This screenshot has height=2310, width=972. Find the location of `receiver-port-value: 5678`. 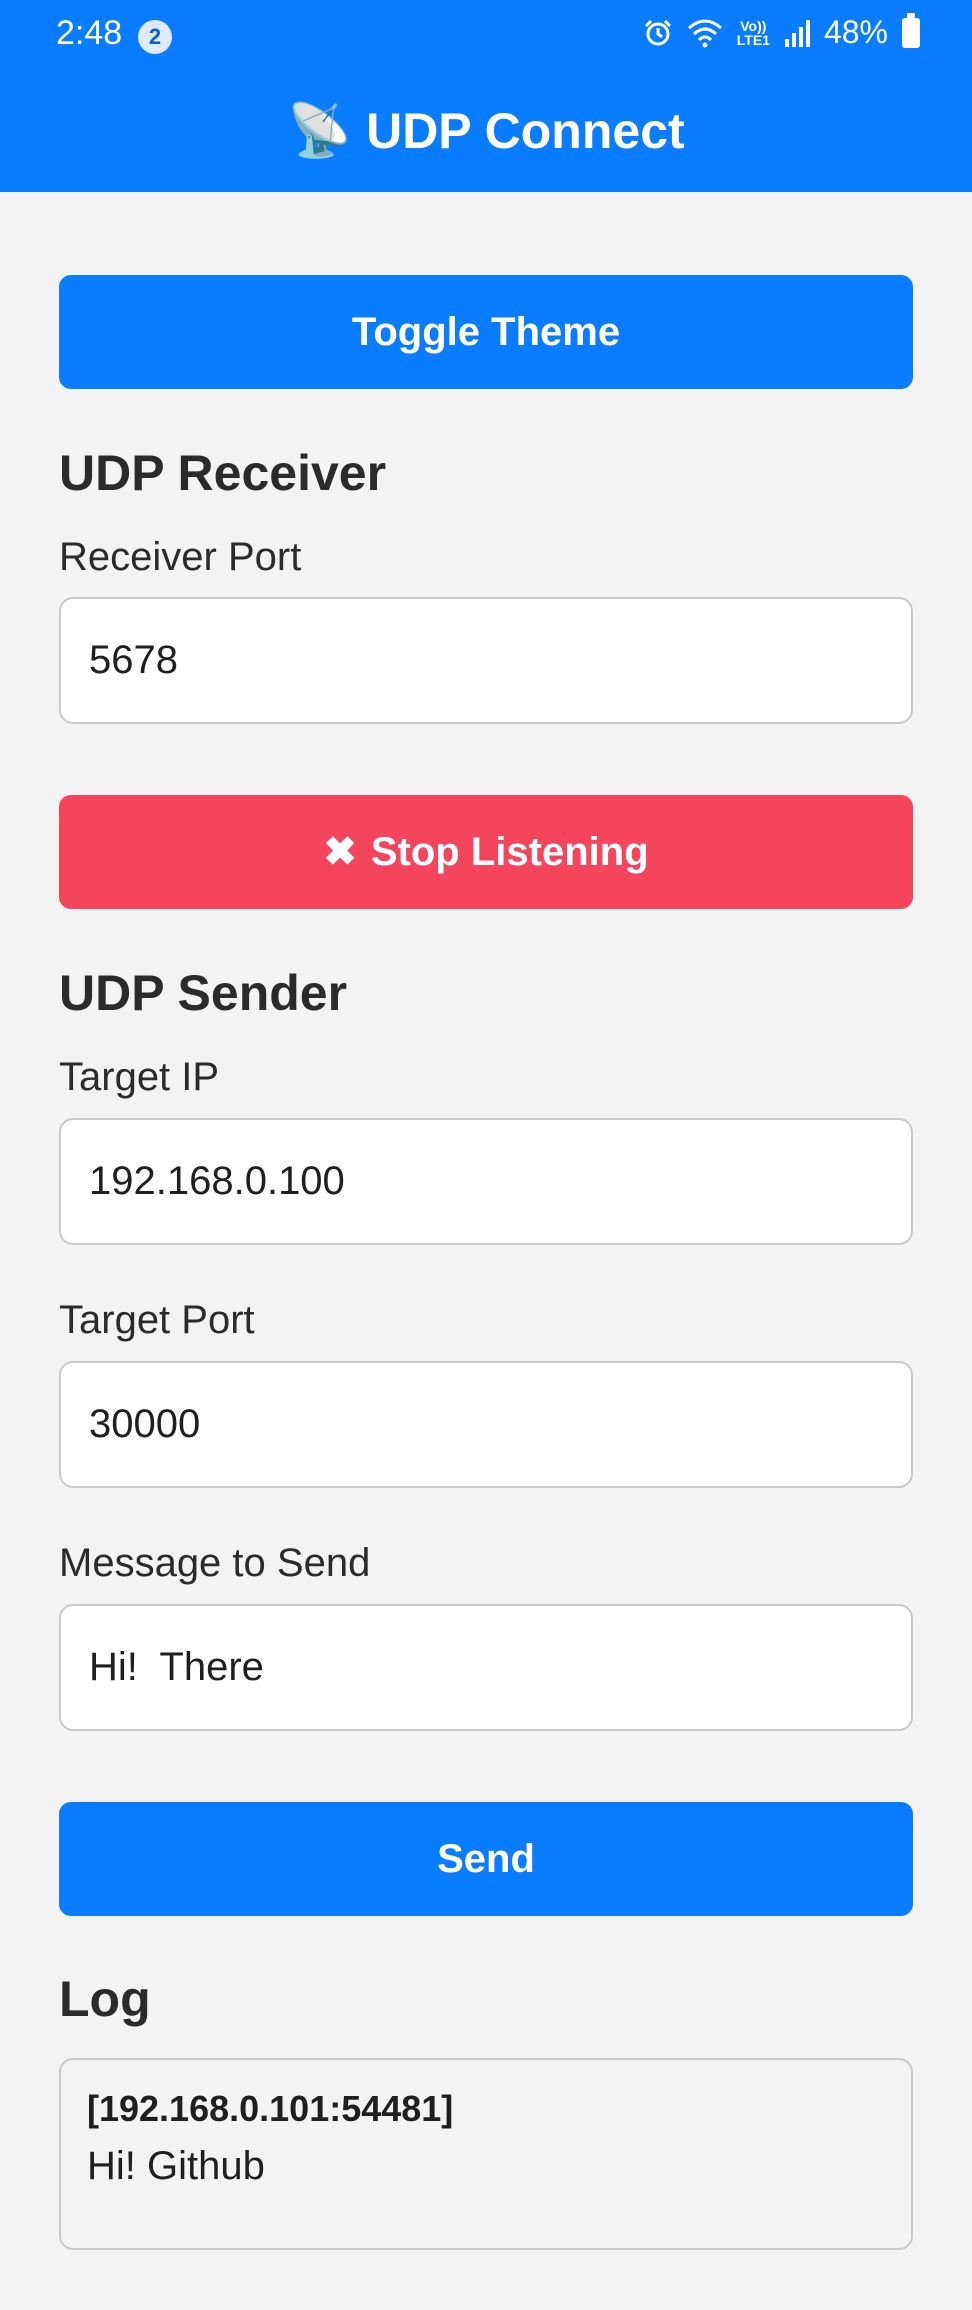

receiver-port-value: 5678 is located at coordinates (133, 660).